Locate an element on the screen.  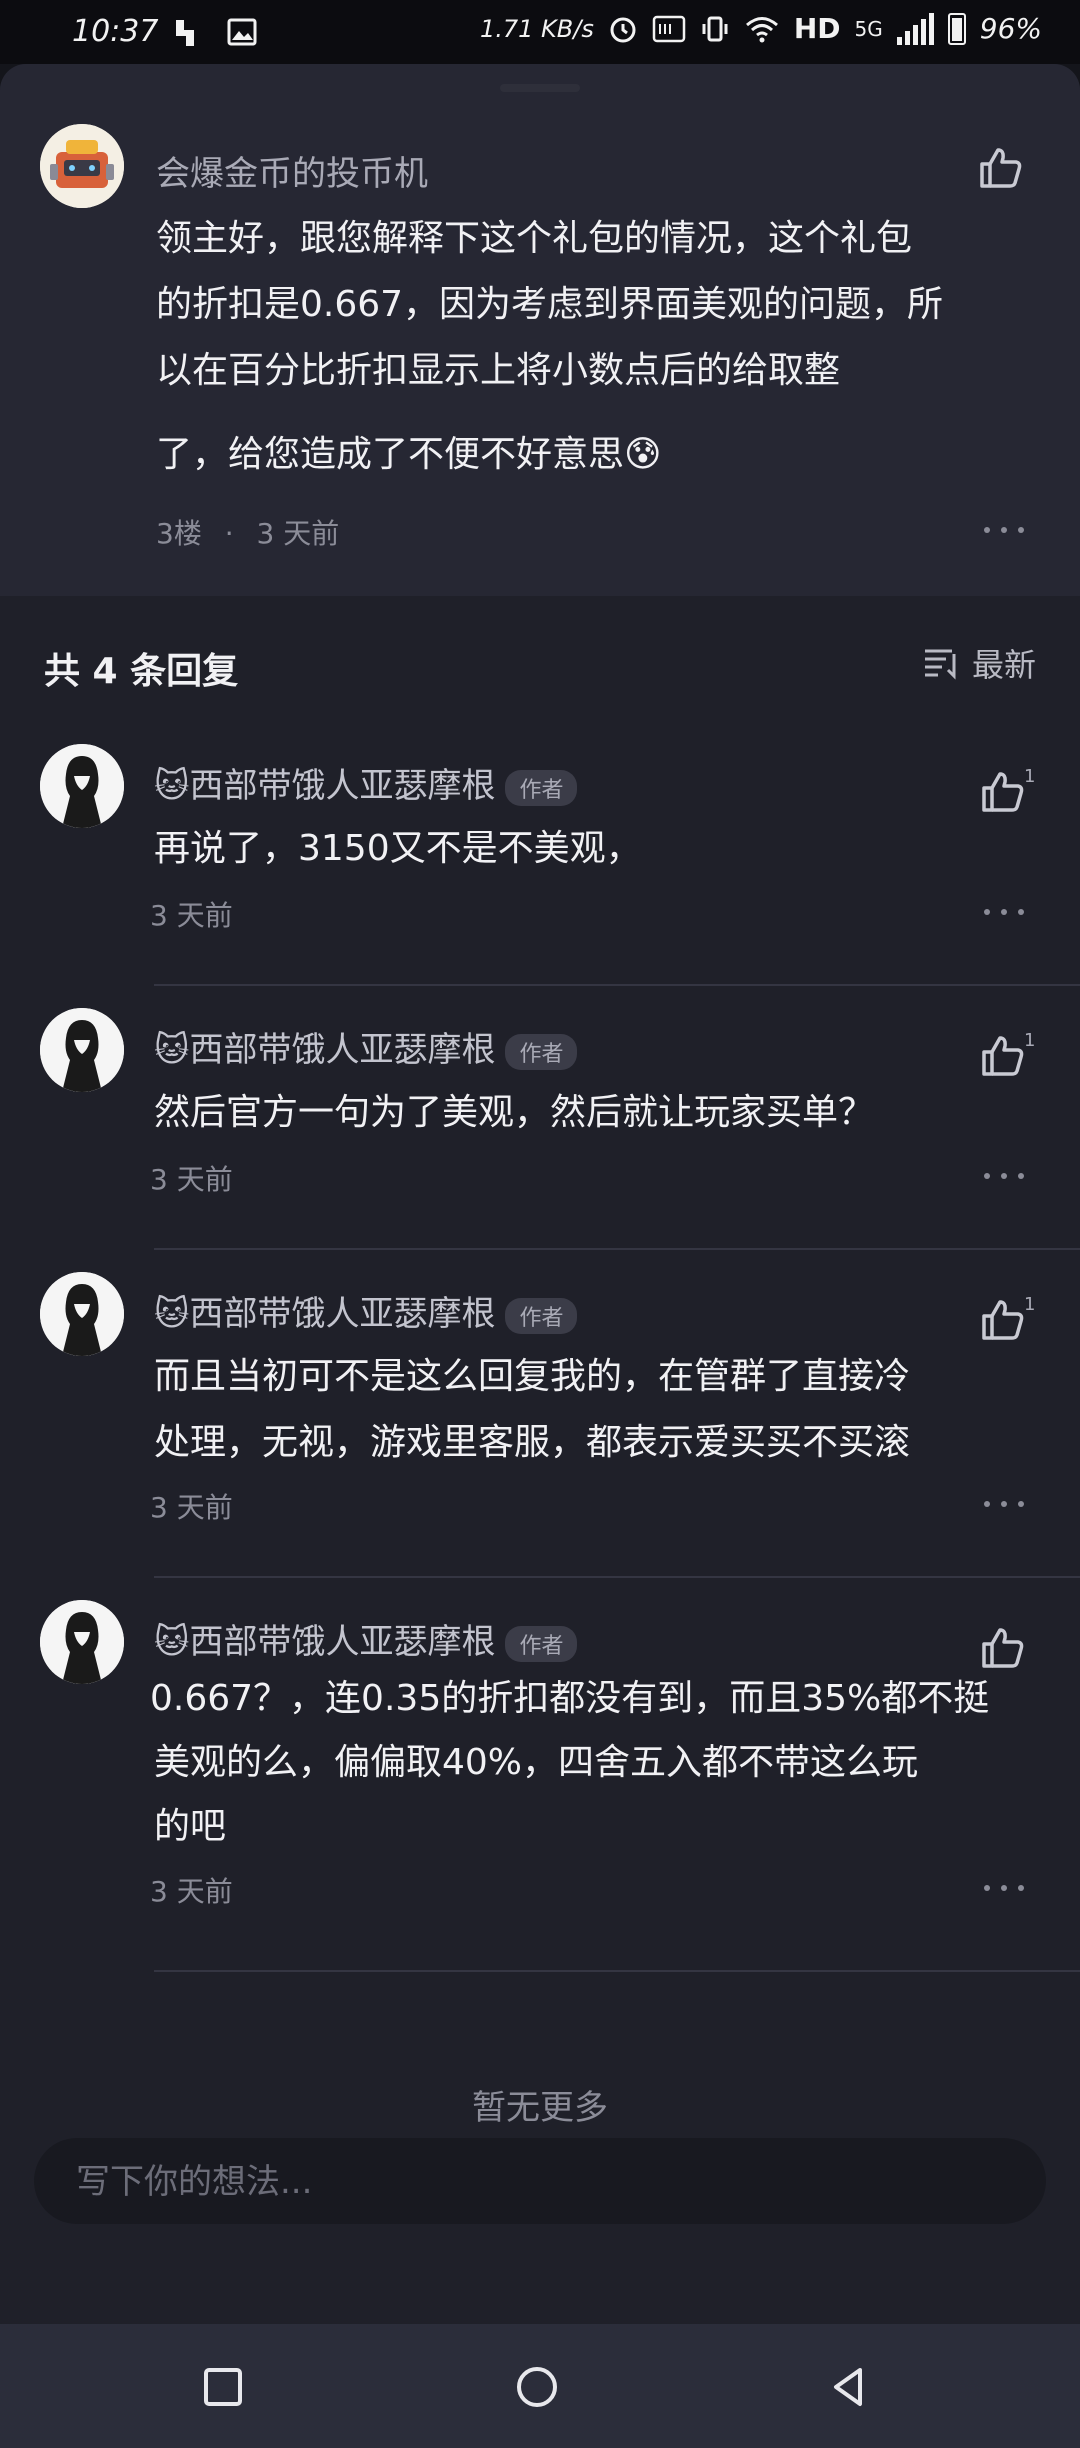
main-comment-time: 3 天前 is located at coordinates (298, 533).